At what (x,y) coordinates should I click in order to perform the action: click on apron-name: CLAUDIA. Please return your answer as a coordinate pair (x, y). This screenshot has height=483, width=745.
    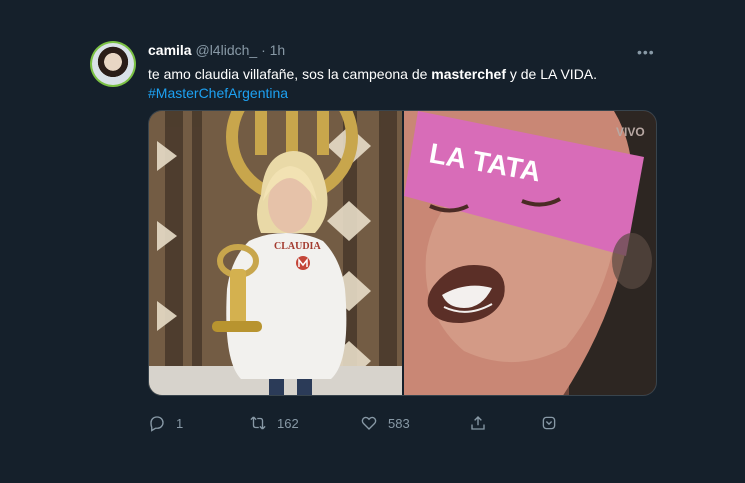
    Looking at the image, I should click on (297, 246).